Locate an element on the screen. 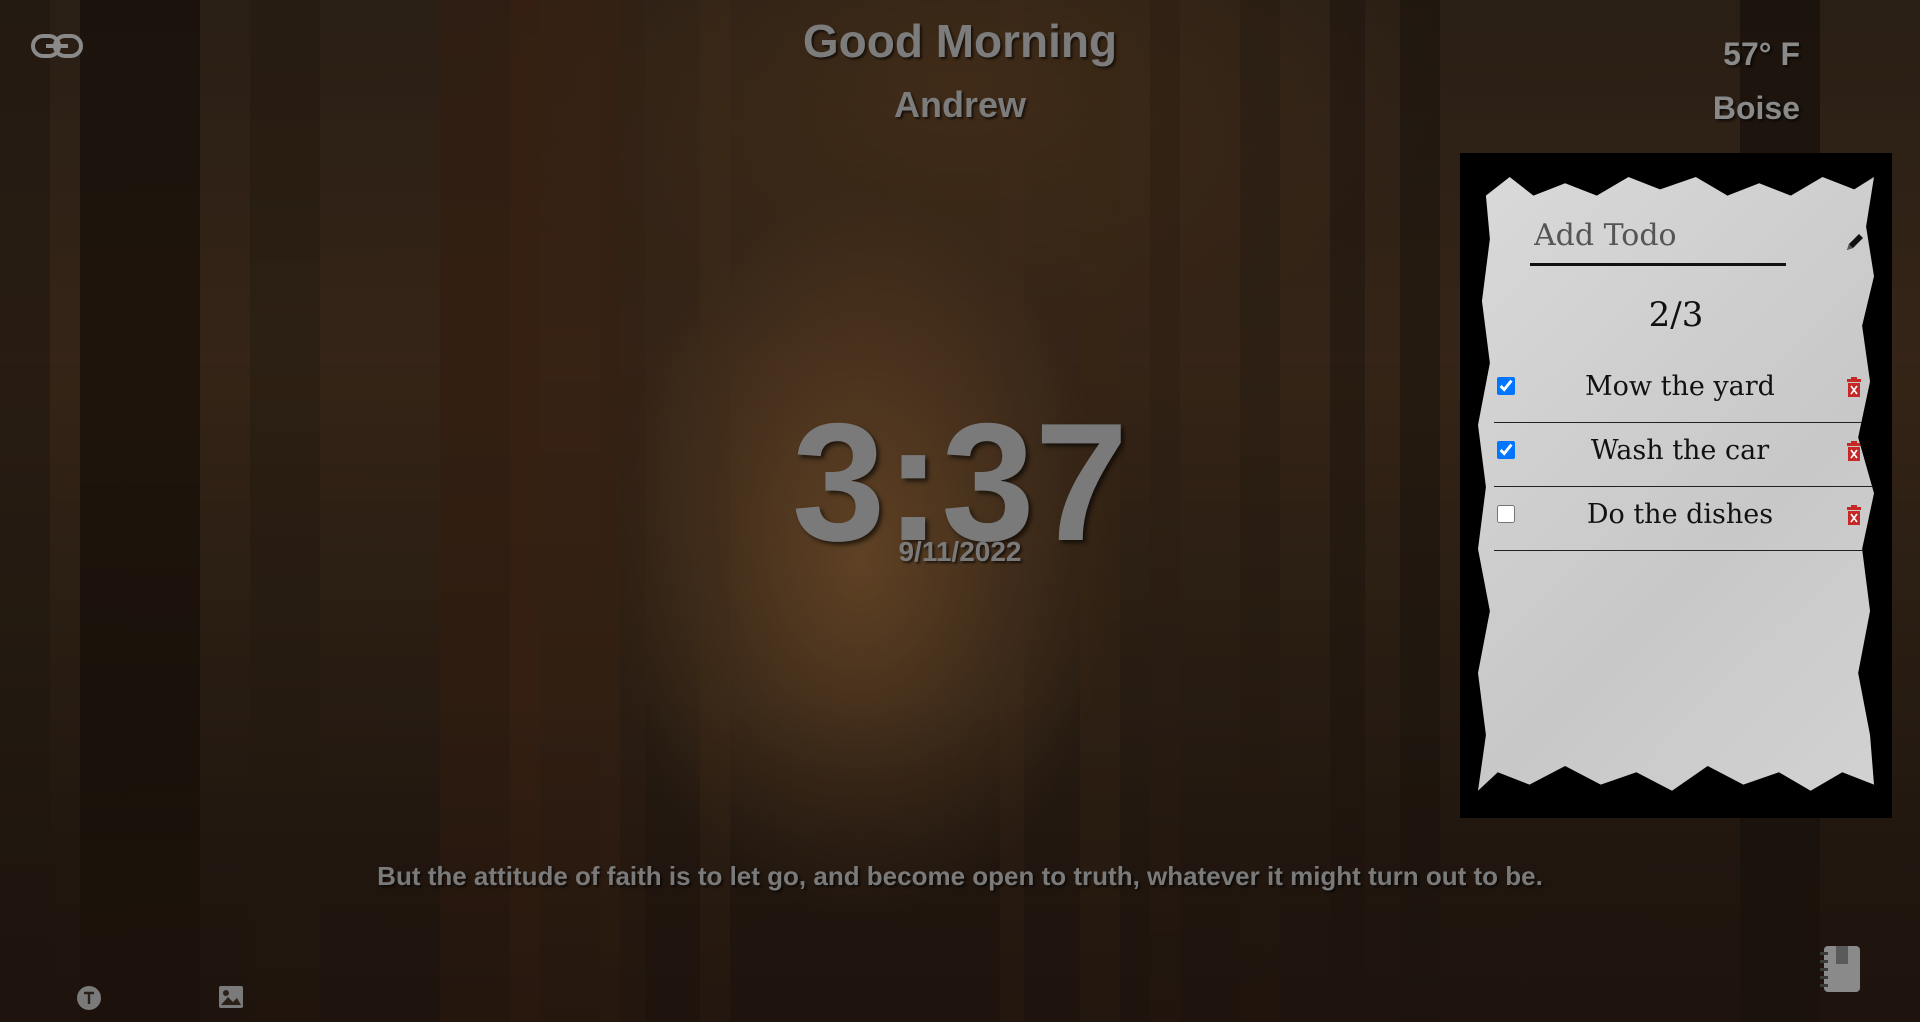 Image resolution: width=1920 pixels, height=1022 pixels. notebook-icon is located at coordinates (1840, 969).